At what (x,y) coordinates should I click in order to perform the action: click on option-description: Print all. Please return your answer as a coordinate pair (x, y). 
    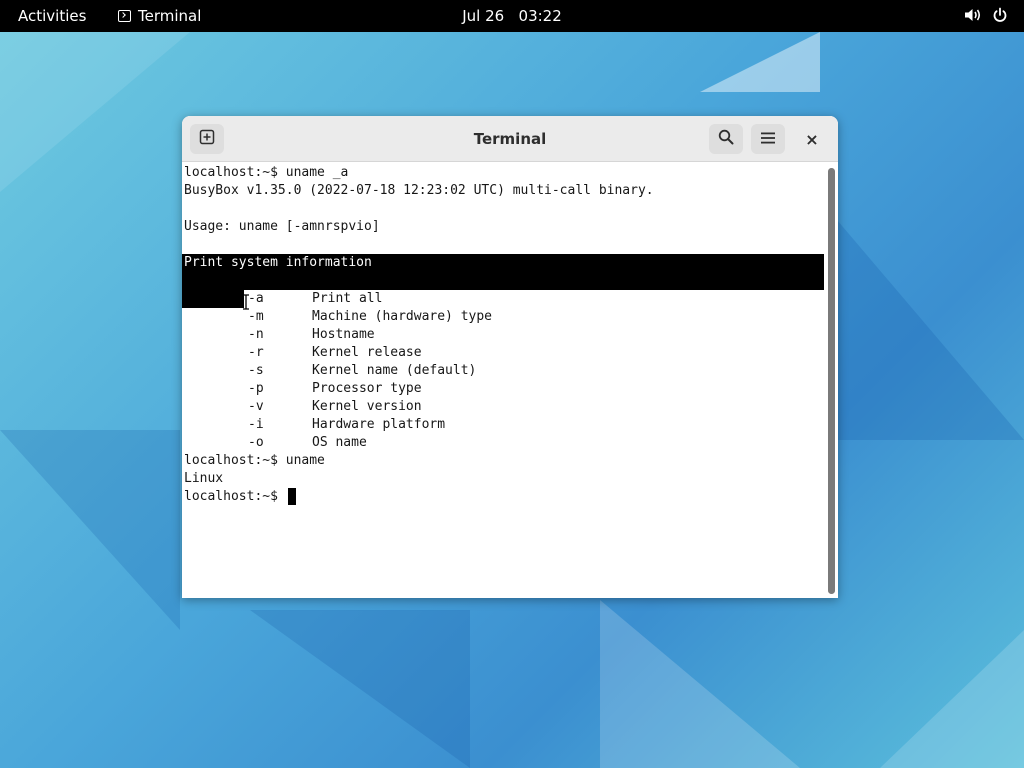
    Looking at the image, I should click on (347, 298).